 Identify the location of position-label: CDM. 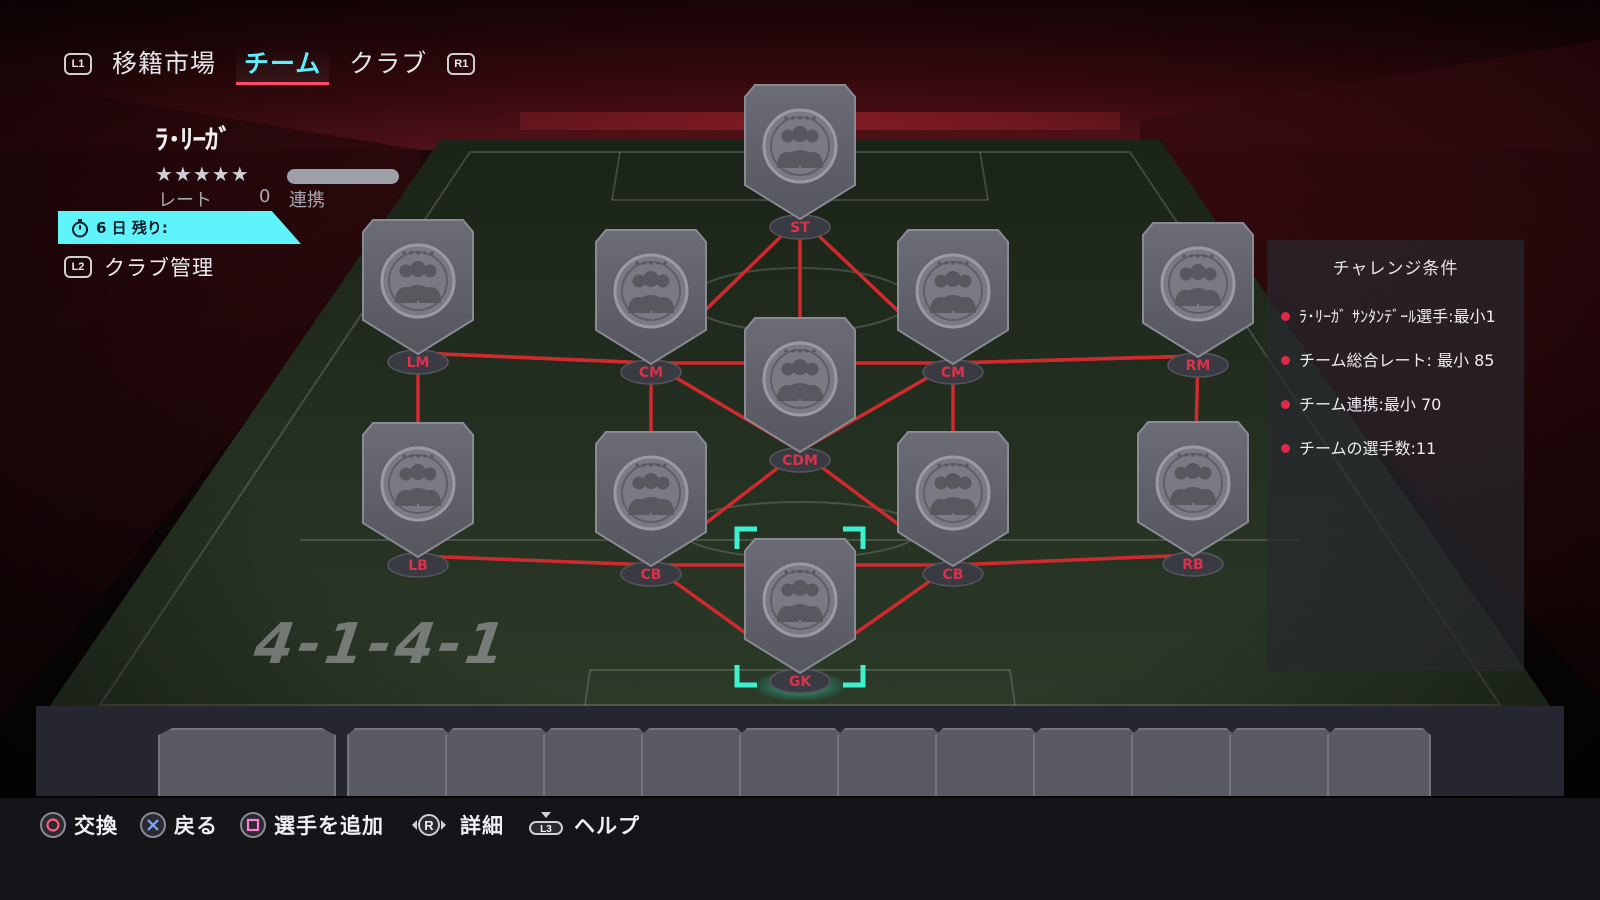
(800, 461).